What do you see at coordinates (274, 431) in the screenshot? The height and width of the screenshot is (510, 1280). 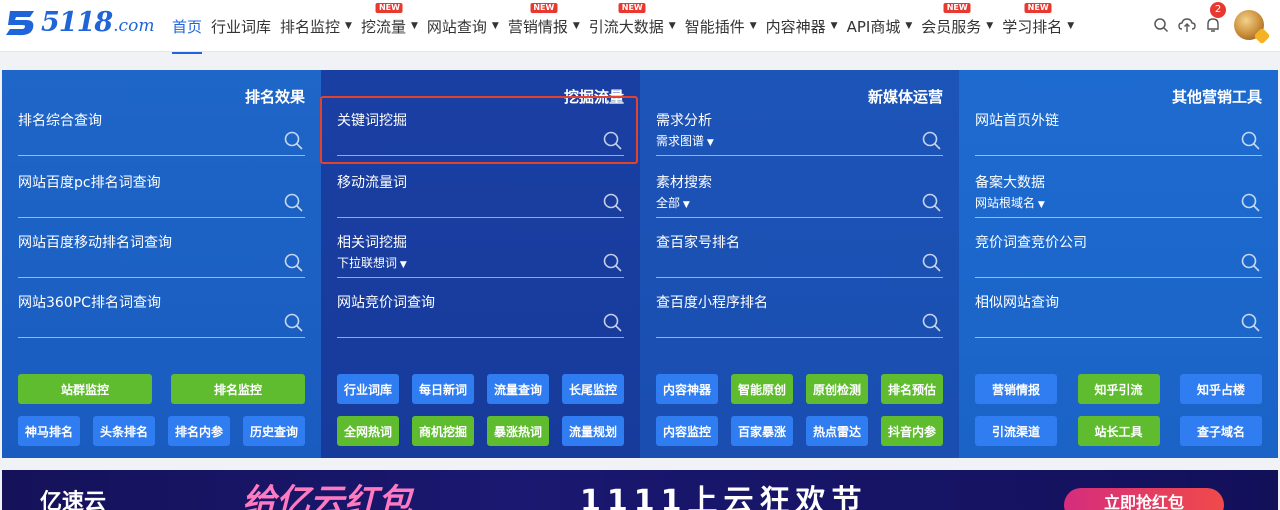 I see `tool-button: 历史查询` at bounding box center [274, 431].